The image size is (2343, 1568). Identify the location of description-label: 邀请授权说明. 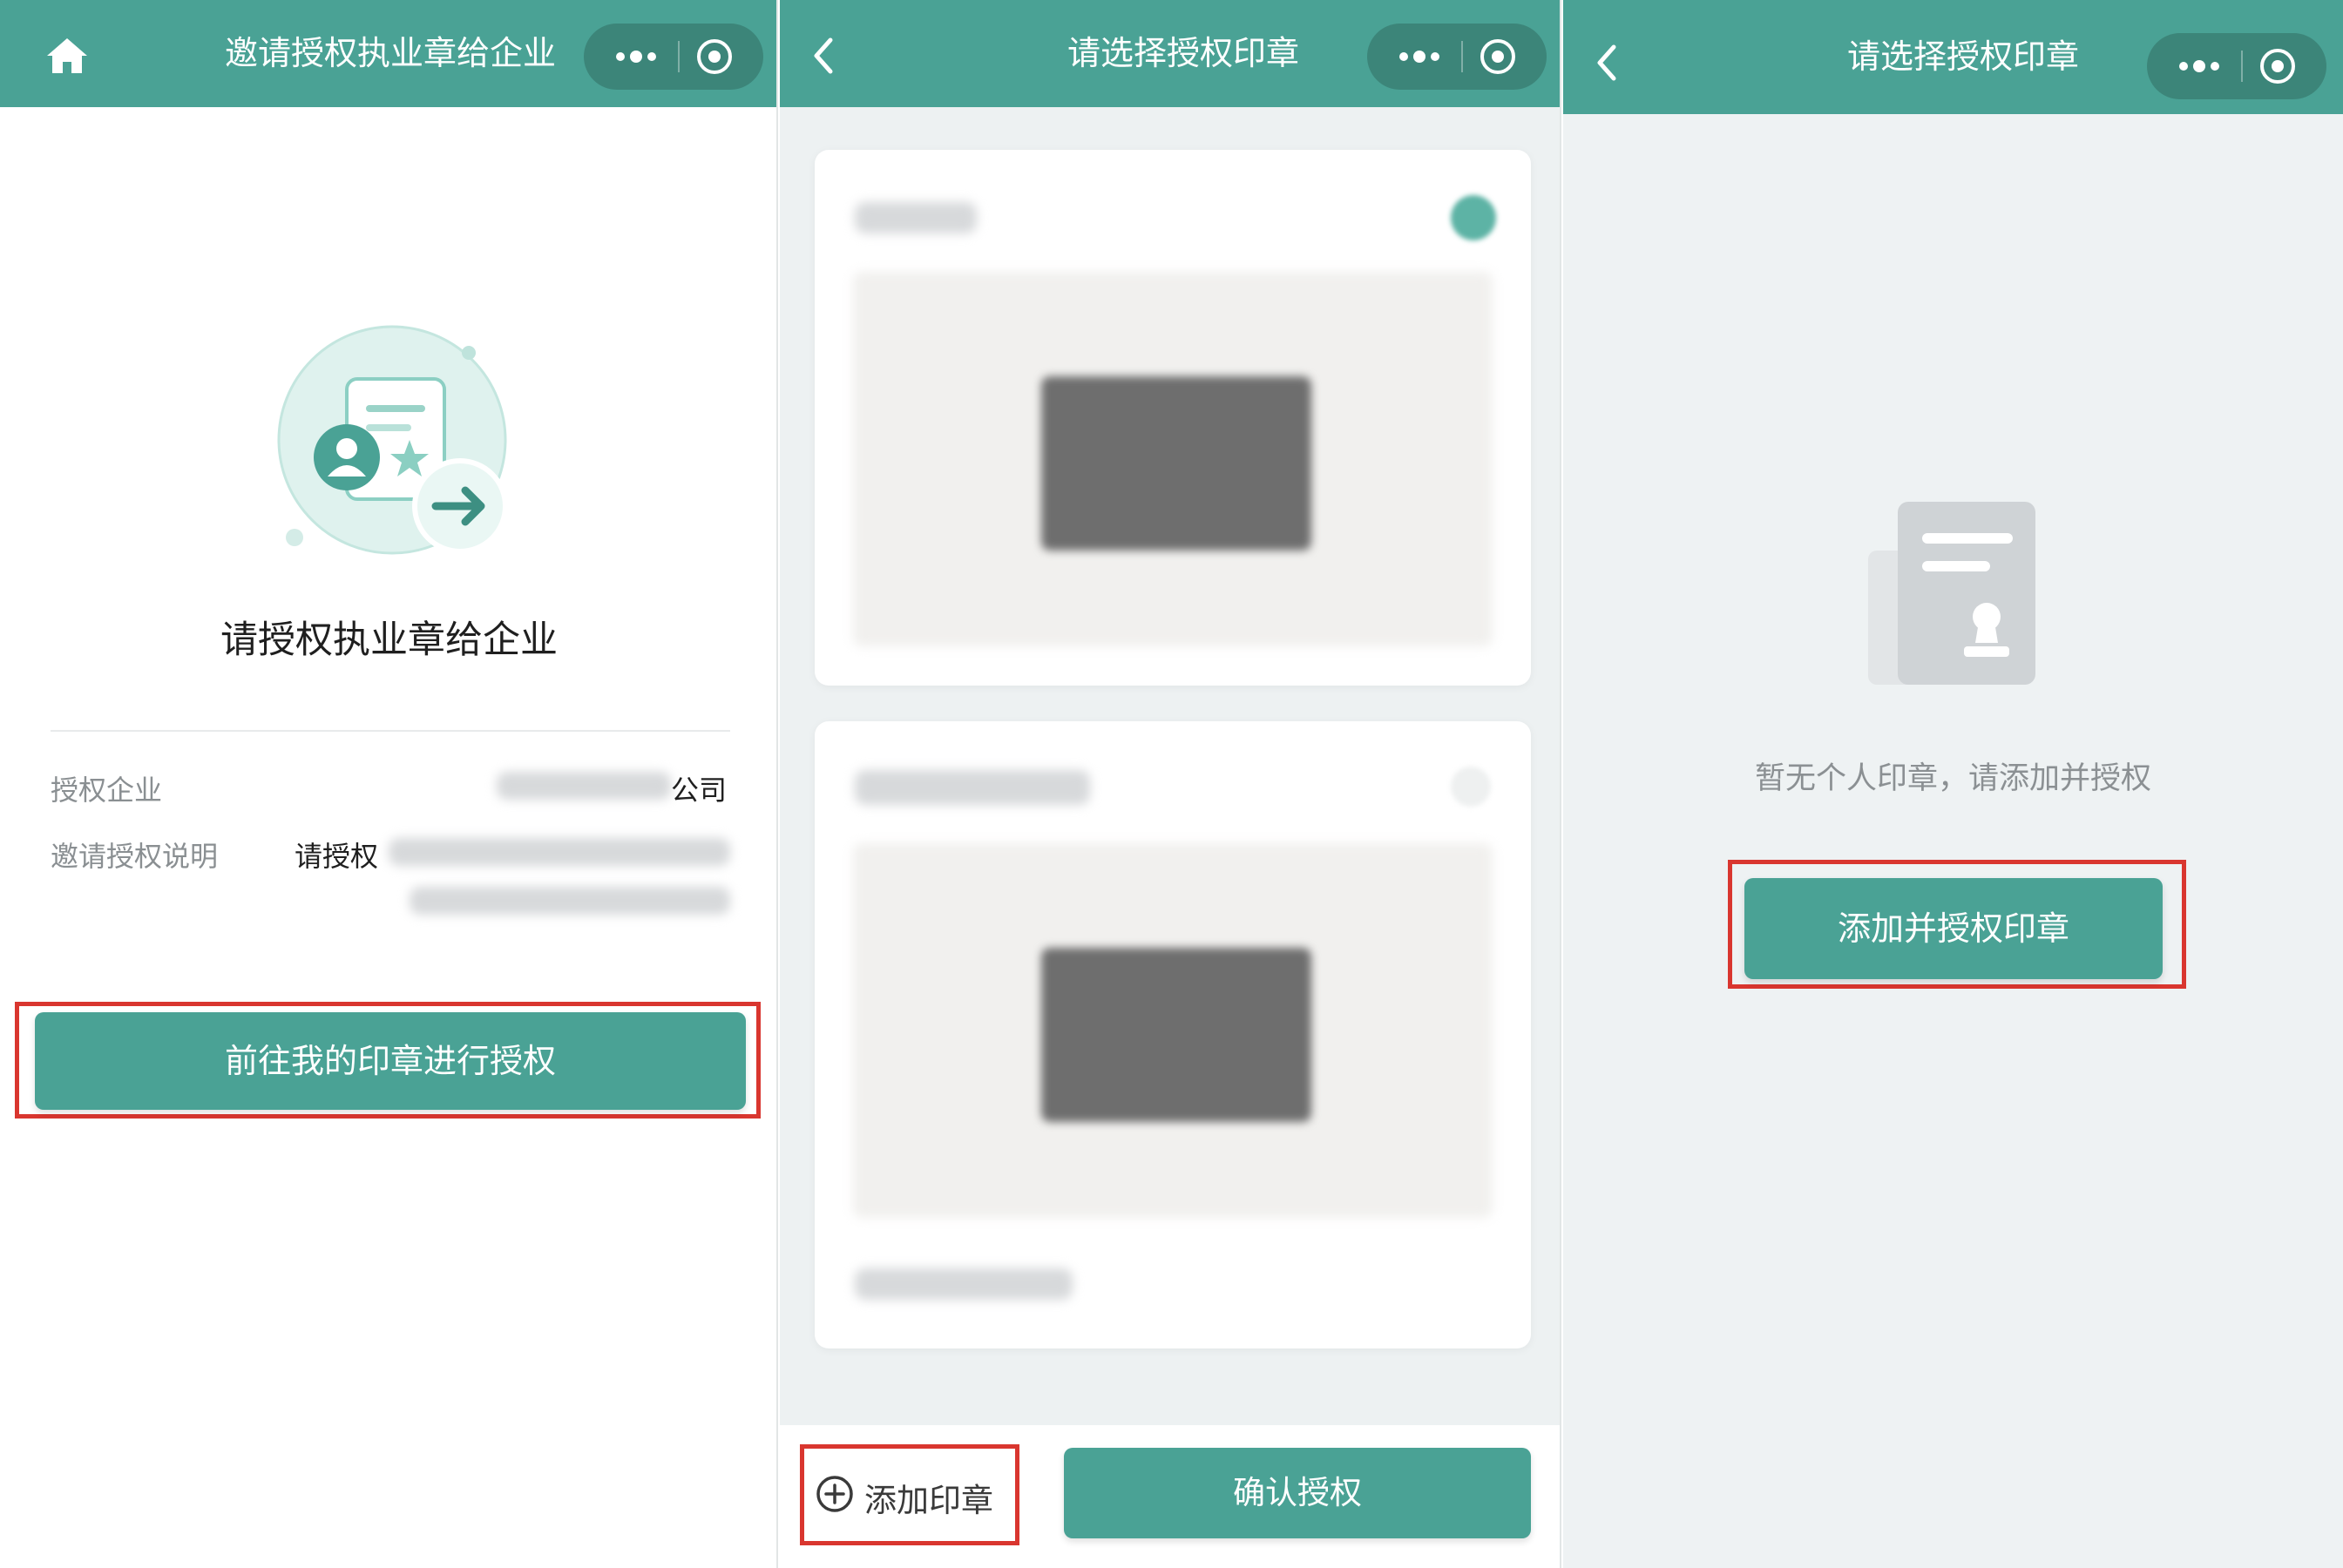
(135, 856).